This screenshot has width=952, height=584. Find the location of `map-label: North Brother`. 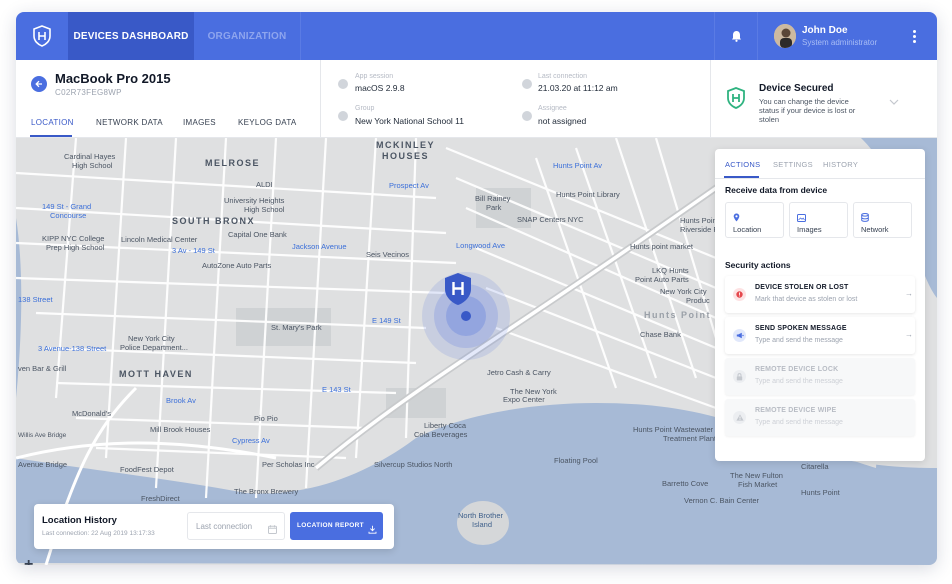

map-label: North Brother is located at coordinates (481, 515).